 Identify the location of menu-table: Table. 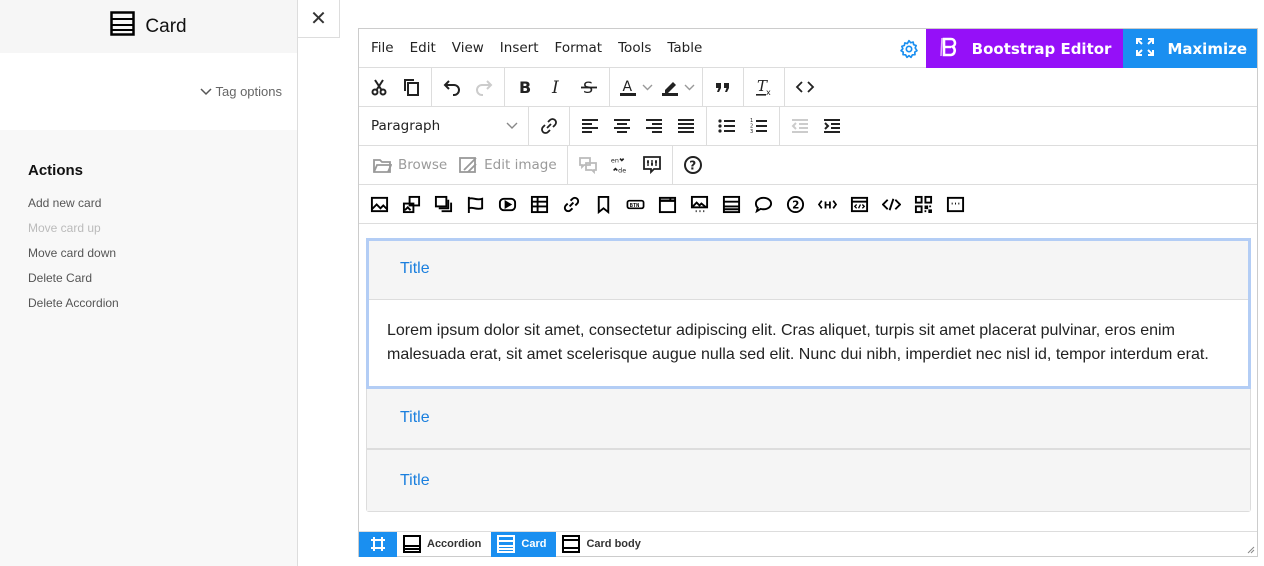
(682, 48).